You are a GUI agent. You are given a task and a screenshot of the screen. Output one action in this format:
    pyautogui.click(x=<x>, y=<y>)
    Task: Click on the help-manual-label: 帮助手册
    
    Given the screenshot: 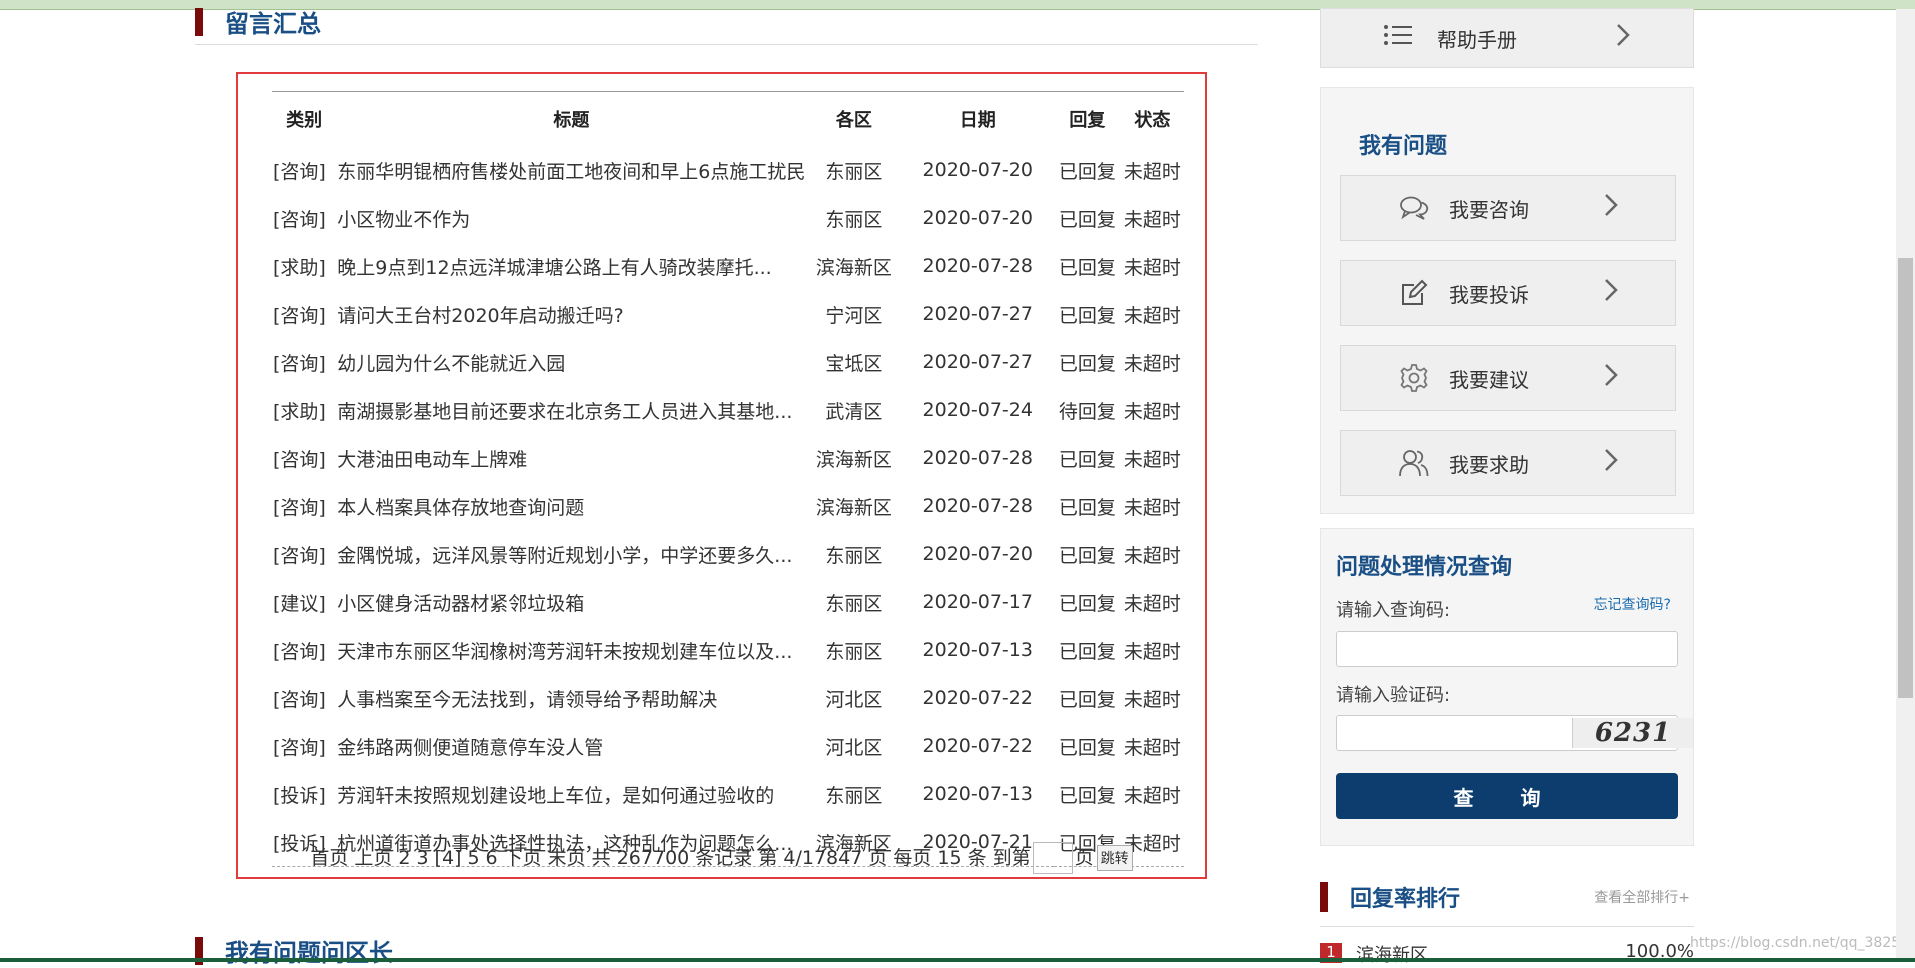 What is the action you would take?
    pyautogui.click(x=1477, y=39)
    